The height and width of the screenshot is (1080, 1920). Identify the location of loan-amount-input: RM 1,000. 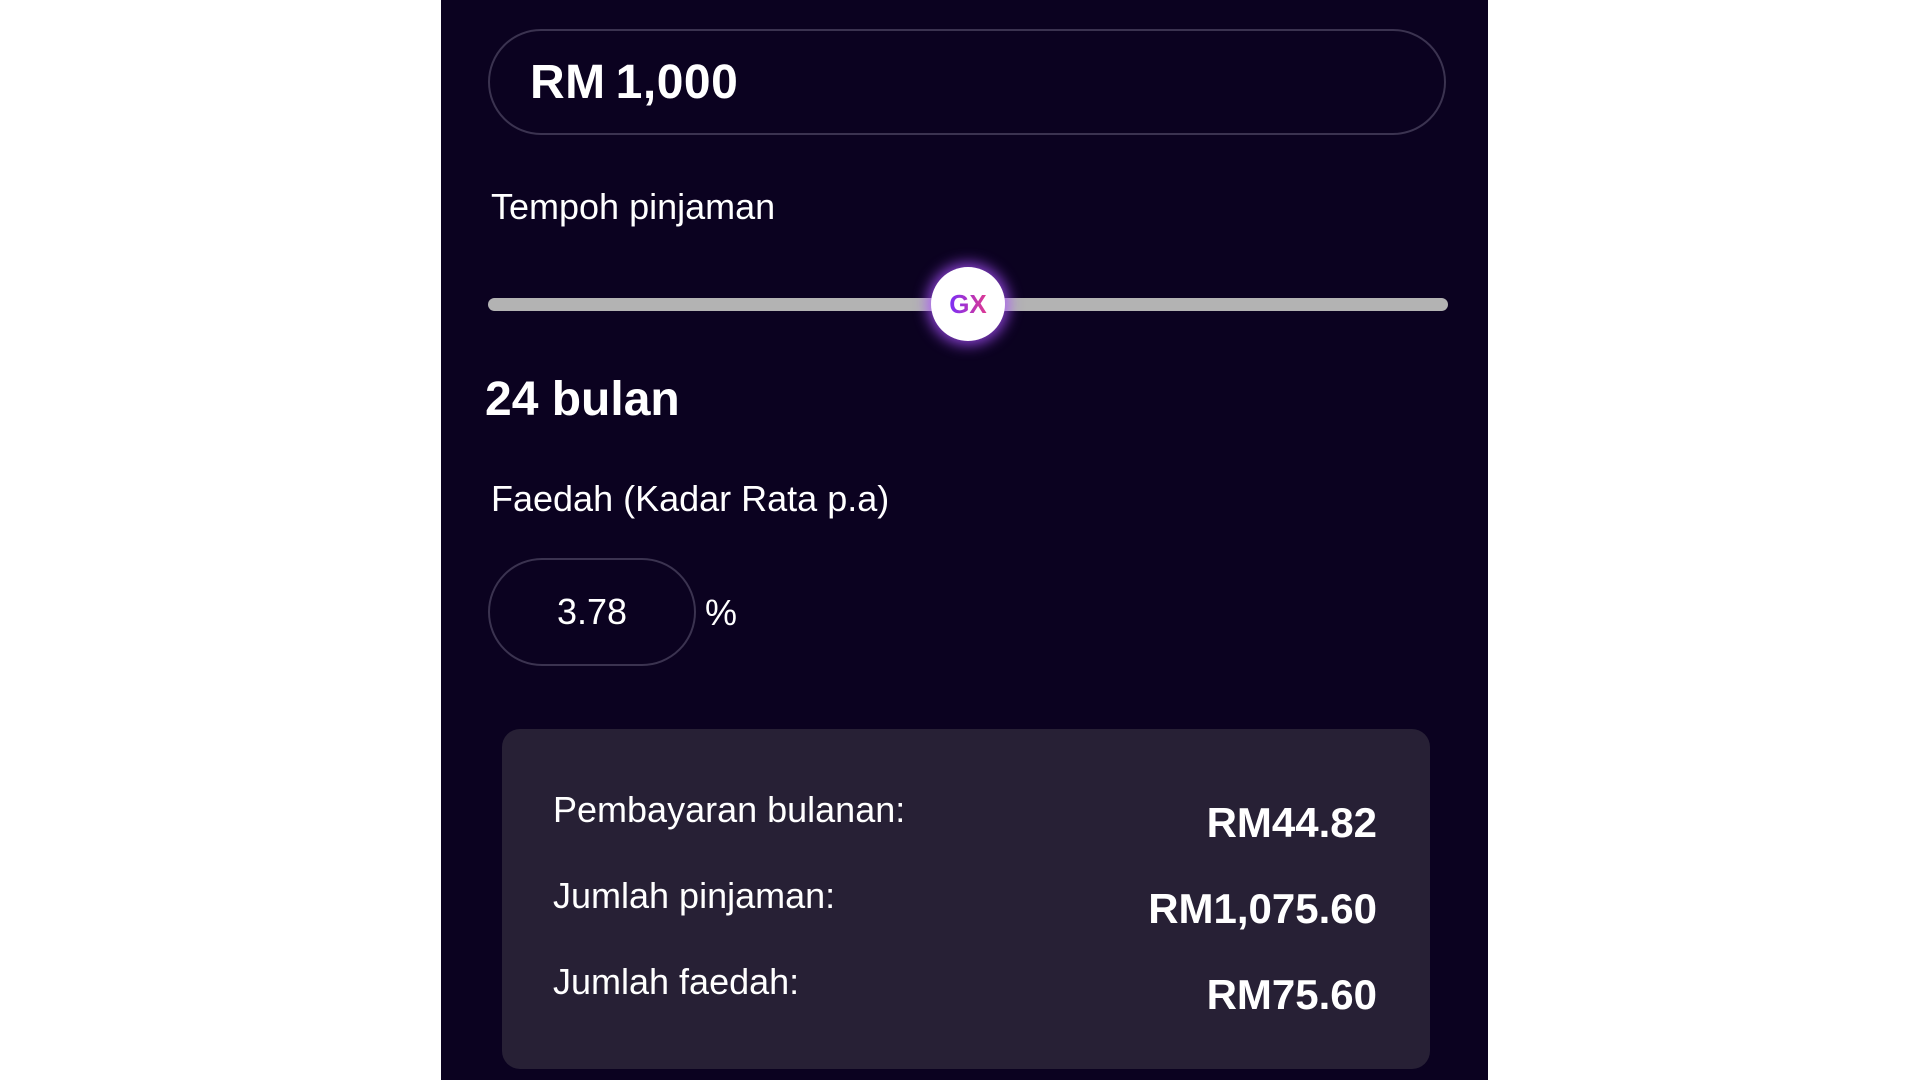
(967, 82).